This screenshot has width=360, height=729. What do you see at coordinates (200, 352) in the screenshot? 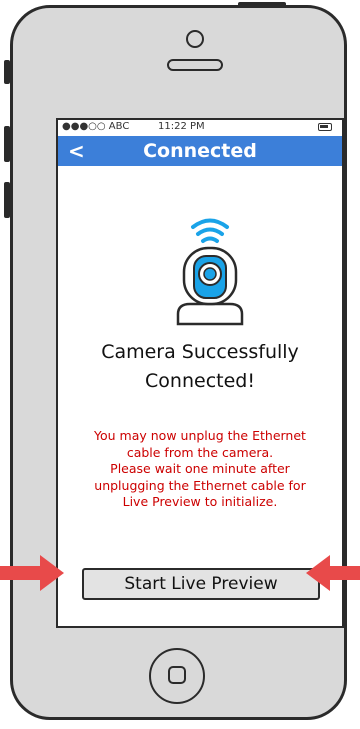
I see `headline-line: Camera Successfully` at bounding box center [200, 352].